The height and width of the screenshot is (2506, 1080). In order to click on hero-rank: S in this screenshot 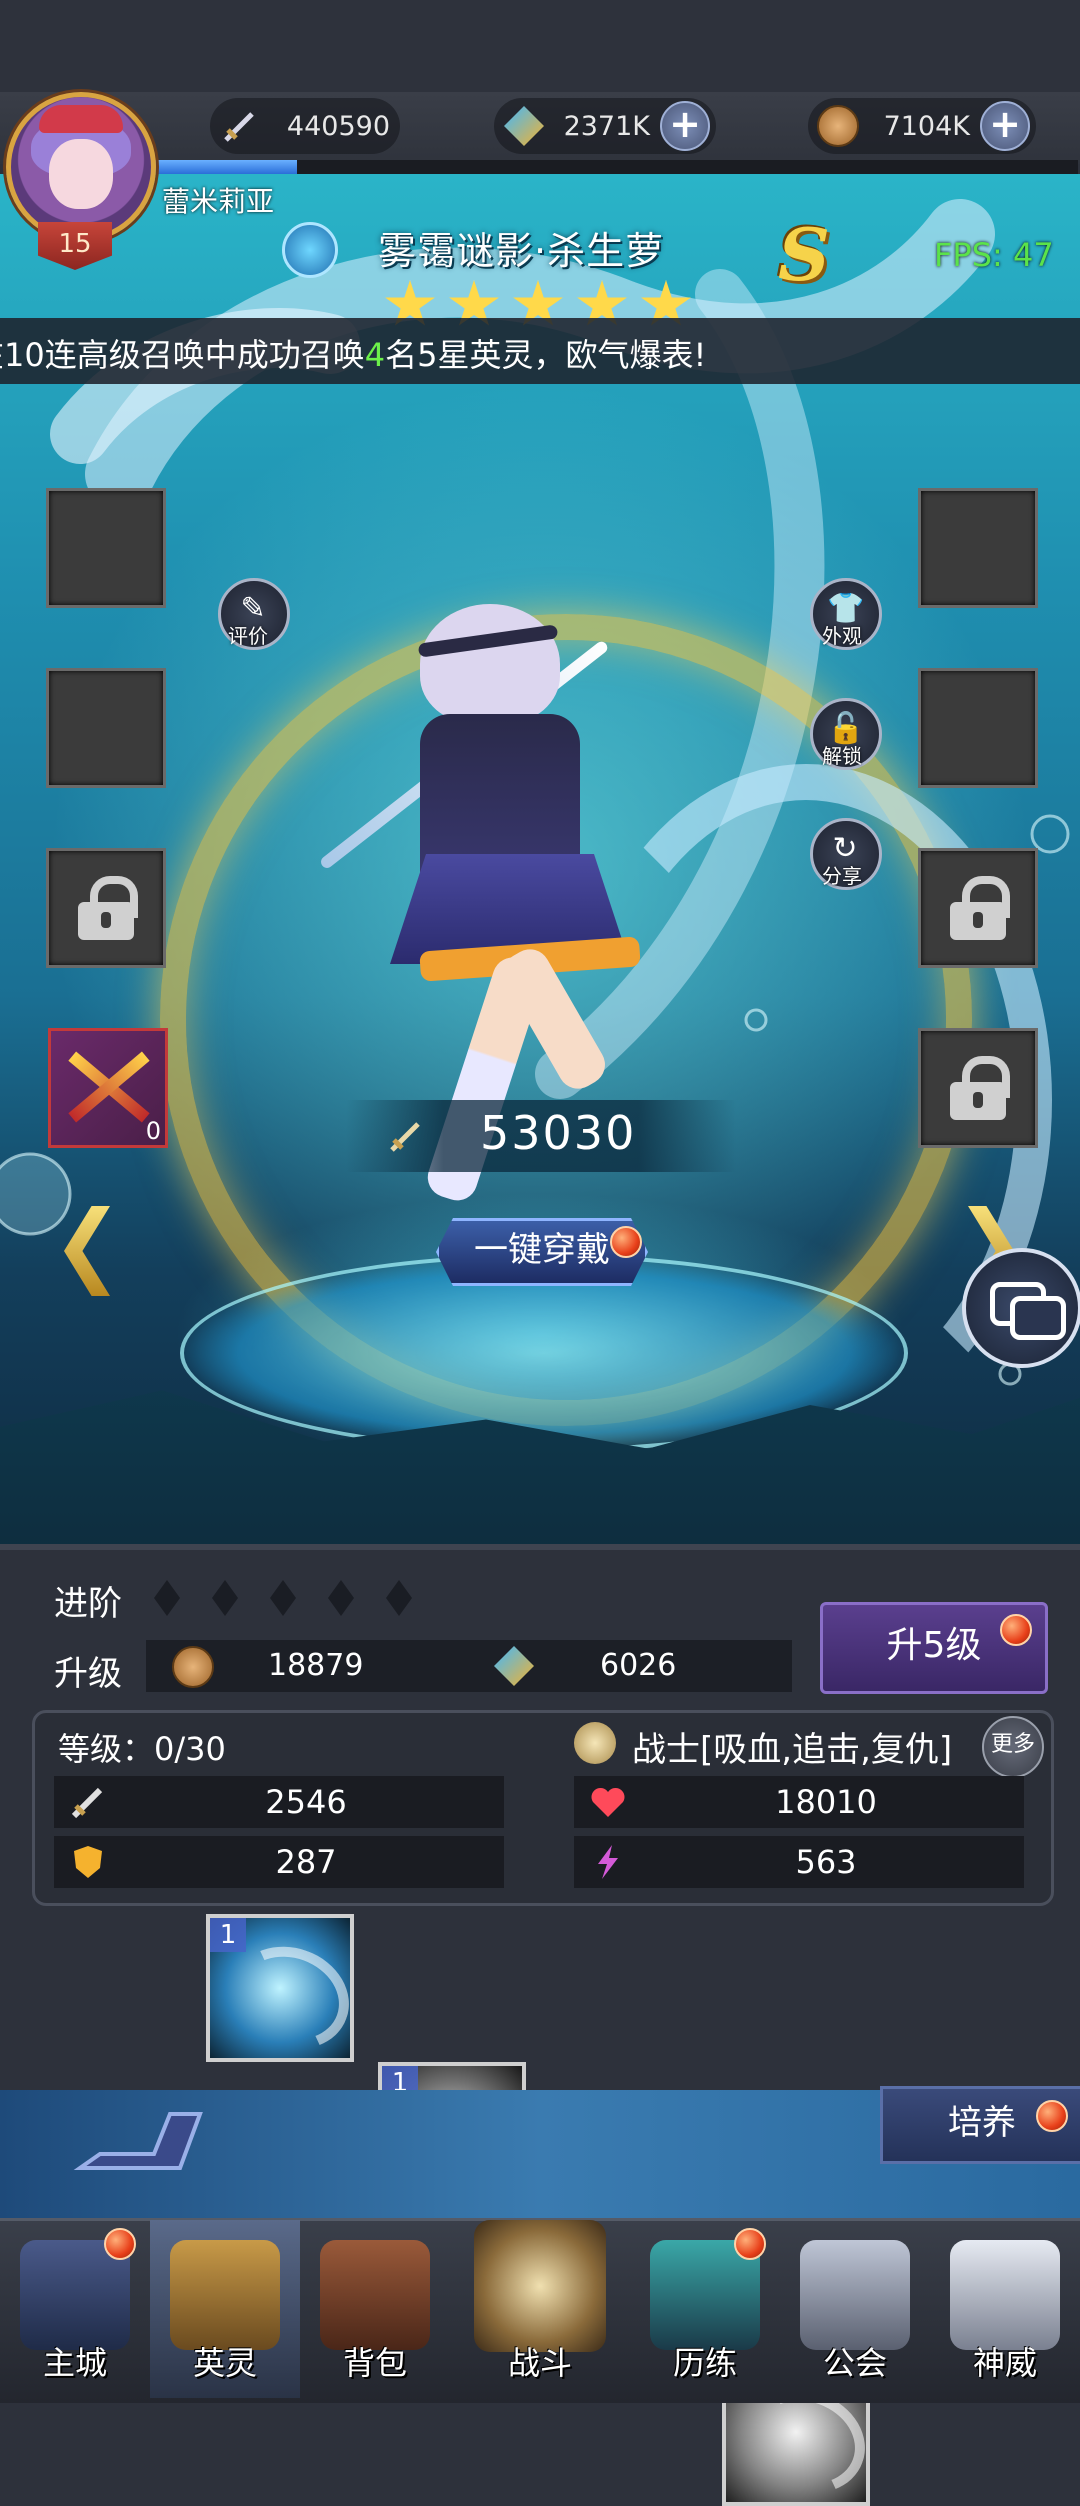, I will do `click(804, 254)`.